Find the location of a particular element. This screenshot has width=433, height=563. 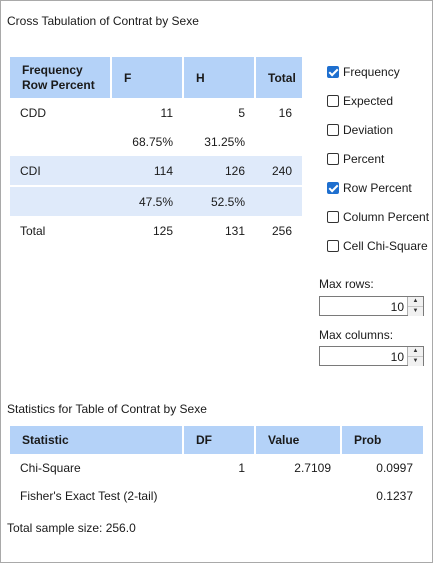

cell-prob: 0.1237 is located at coordinates (394, 496).